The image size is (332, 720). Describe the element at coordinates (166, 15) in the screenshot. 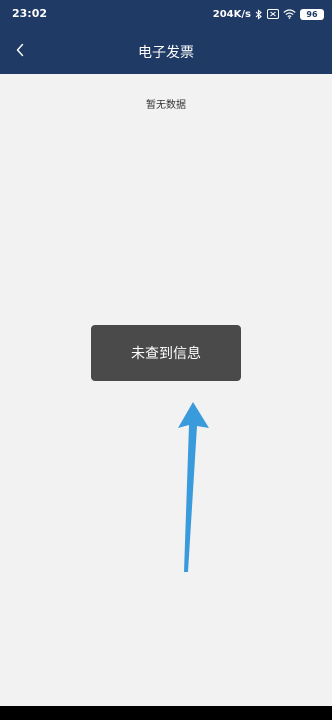

I see `status-bar: 23:02 204K/s 96` at that location.